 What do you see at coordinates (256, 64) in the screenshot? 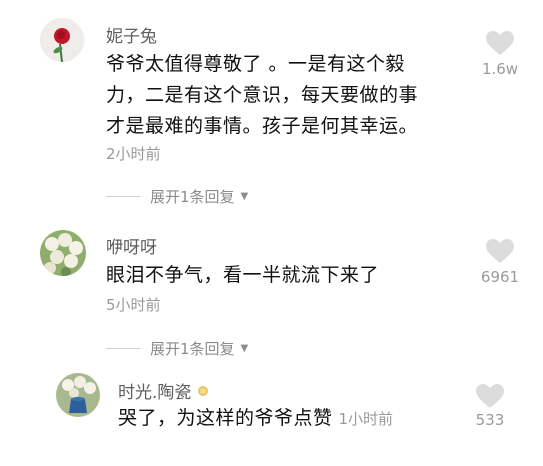
I see `comment-text-line: 爷爷太值得尊敬了 。一是有这个毅` at bounding box center [256, 64].